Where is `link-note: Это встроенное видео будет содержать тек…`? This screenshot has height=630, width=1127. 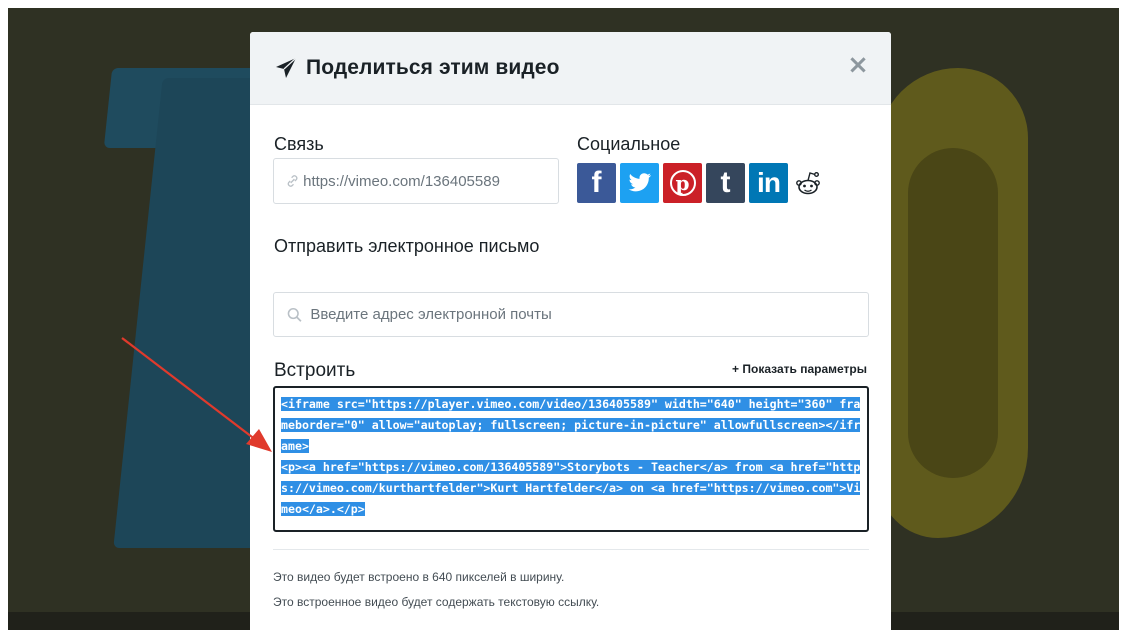
link-note: Это встроенное видео будет содержать тек… is located at coordinates (436, 602).